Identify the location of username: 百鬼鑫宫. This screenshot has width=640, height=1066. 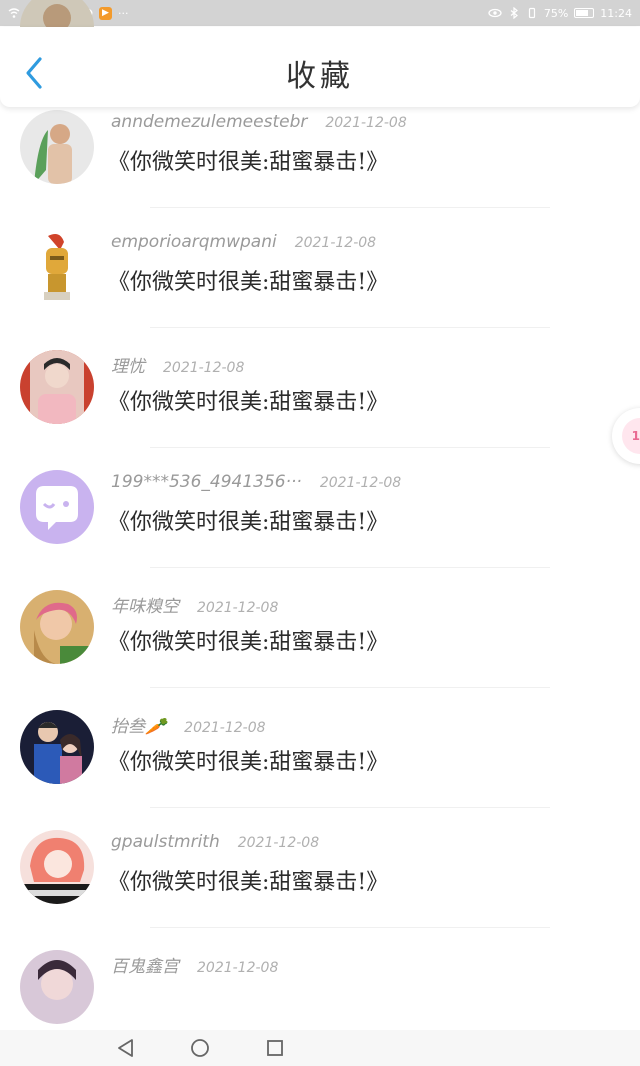
(145, 964).